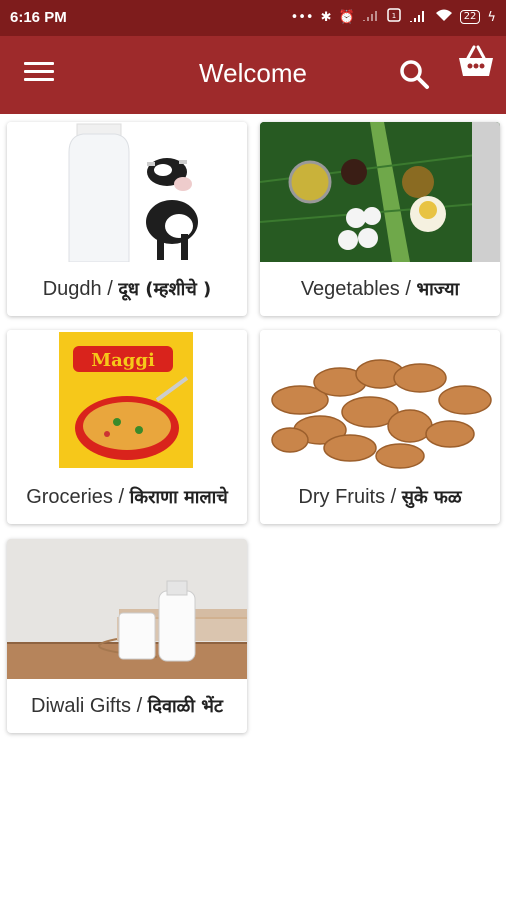 This screenshot has width=506, height=900. I want to click on vegetables-on-banana-leaf-image, so click(380, 192).